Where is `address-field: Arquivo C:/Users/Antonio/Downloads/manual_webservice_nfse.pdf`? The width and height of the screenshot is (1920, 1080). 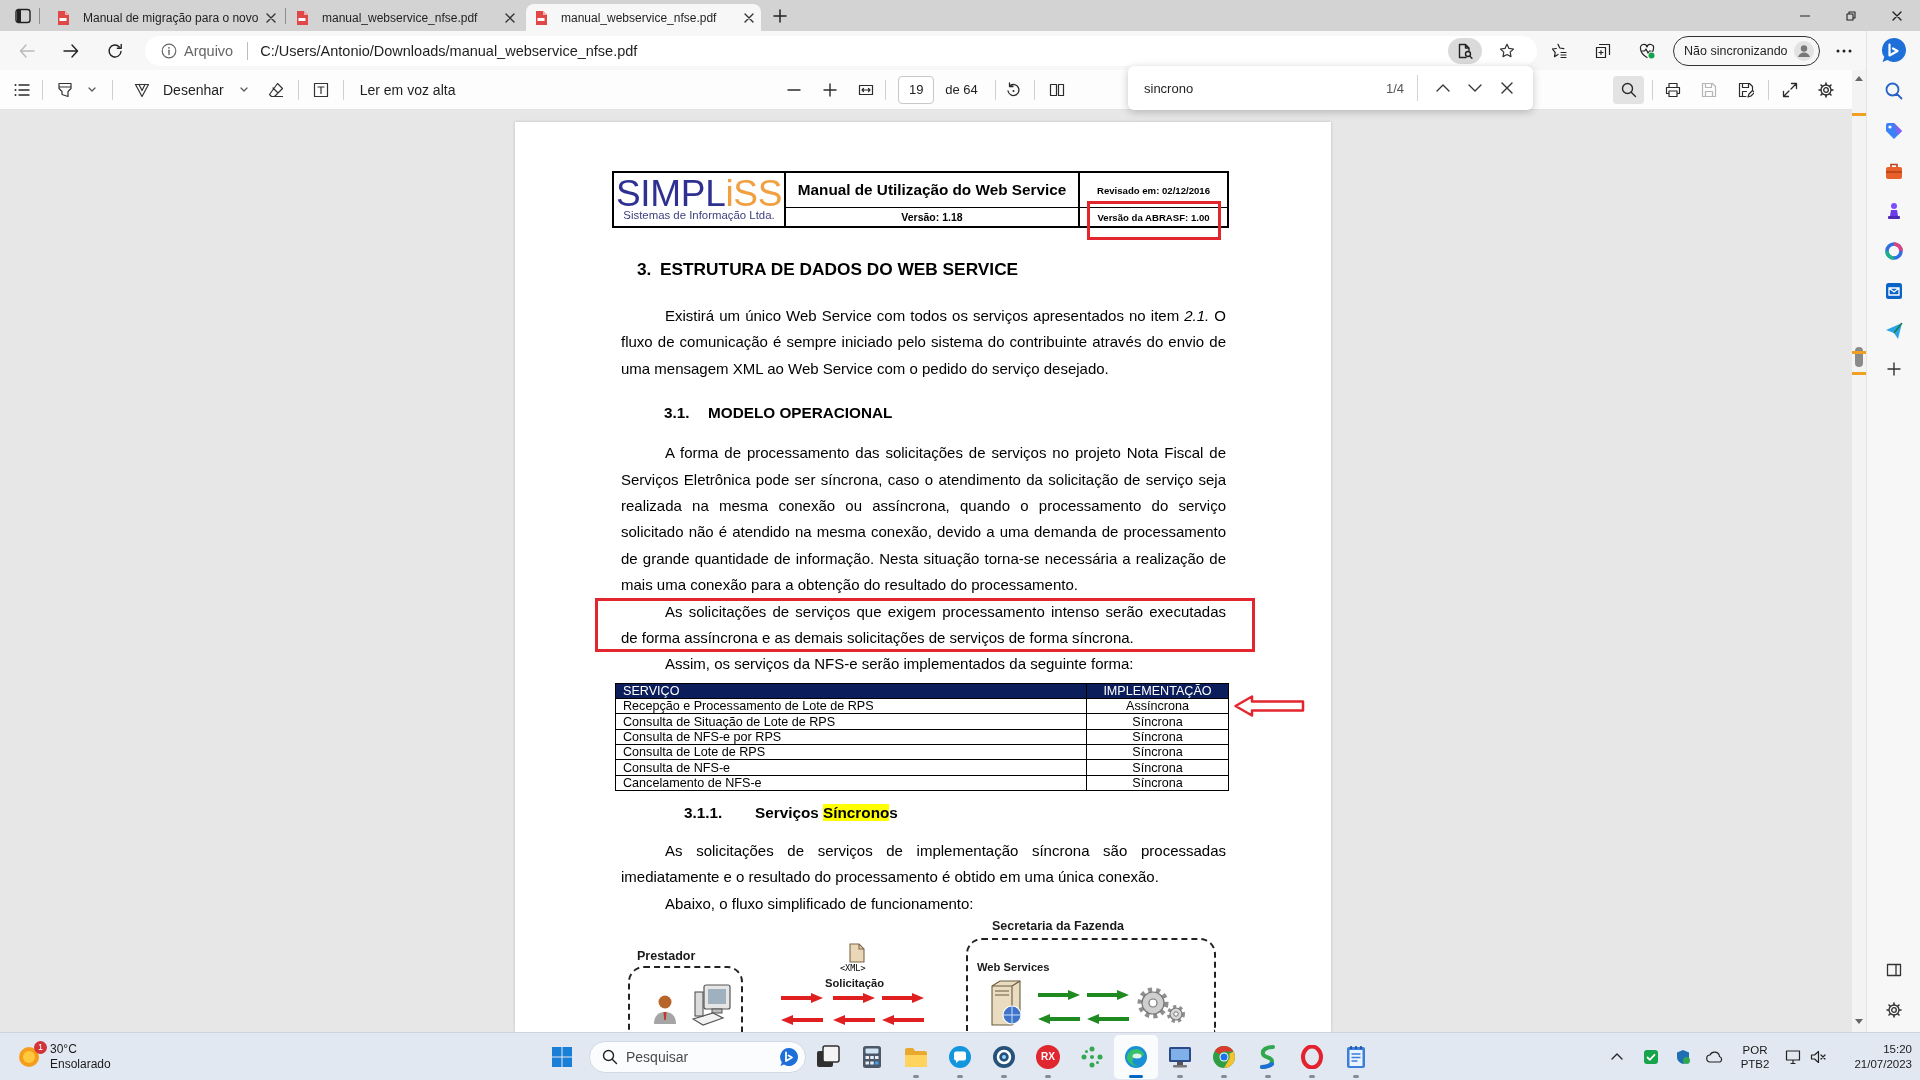 address-field: Arquivo C:/Users/Antonio/Downloads/manual_webservice_nfse.pdf is located at coordinates (841, 50).